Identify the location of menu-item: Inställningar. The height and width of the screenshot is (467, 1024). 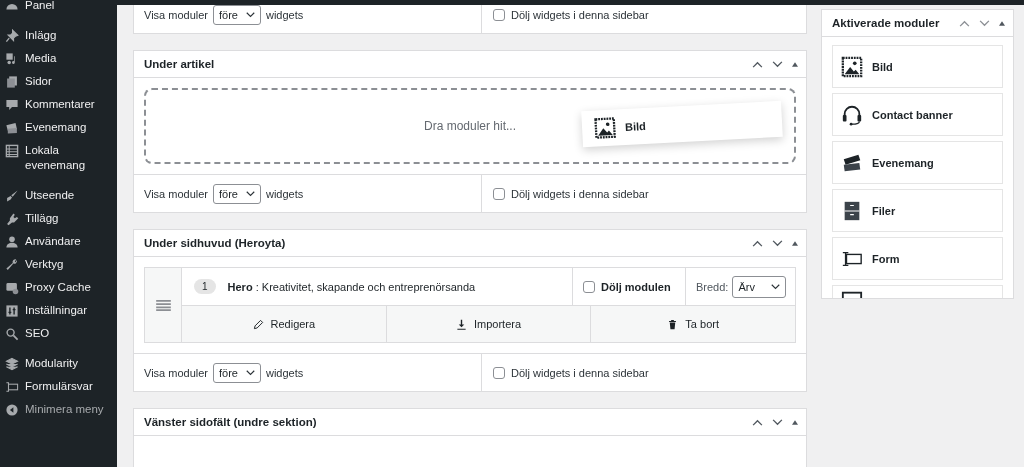
(58, 310).